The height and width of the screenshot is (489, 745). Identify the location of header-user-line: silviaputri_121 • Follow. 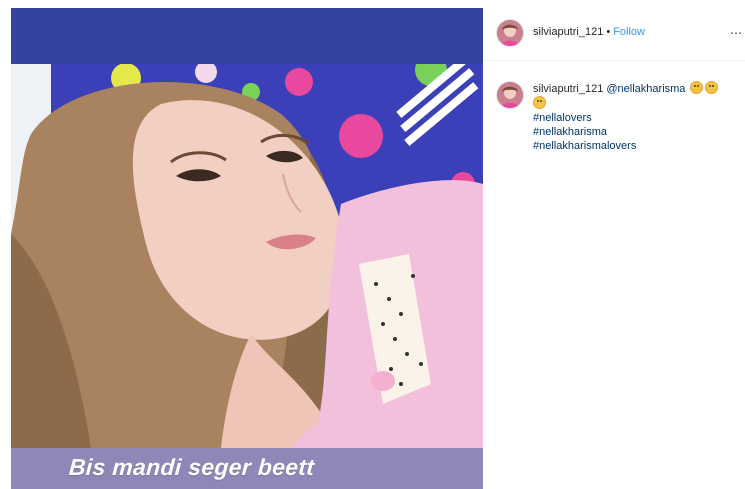
(589, 32).